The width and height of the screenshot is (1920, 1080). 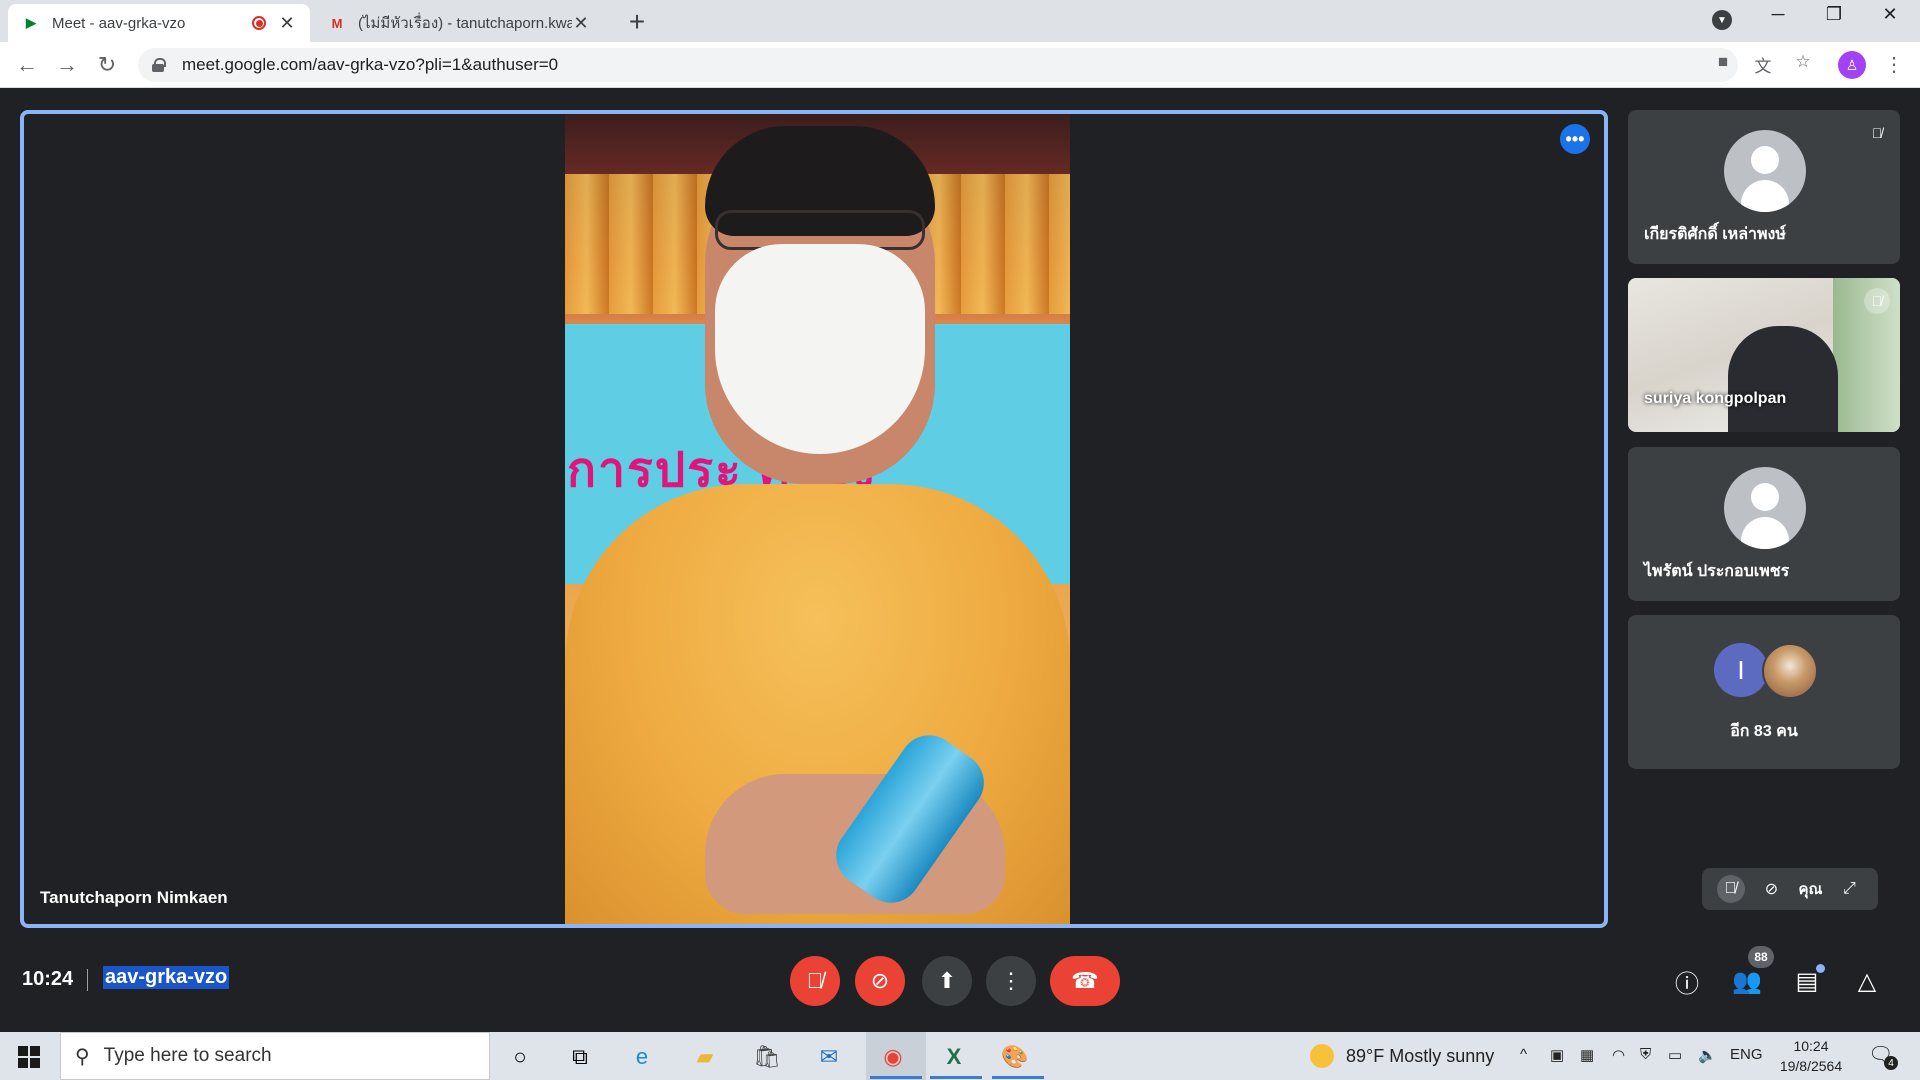 What do you see at coordinates (705, 1057) in the screenshot?
I see `file-explorer-icon: ▰` at bounding box center [705, 1057].